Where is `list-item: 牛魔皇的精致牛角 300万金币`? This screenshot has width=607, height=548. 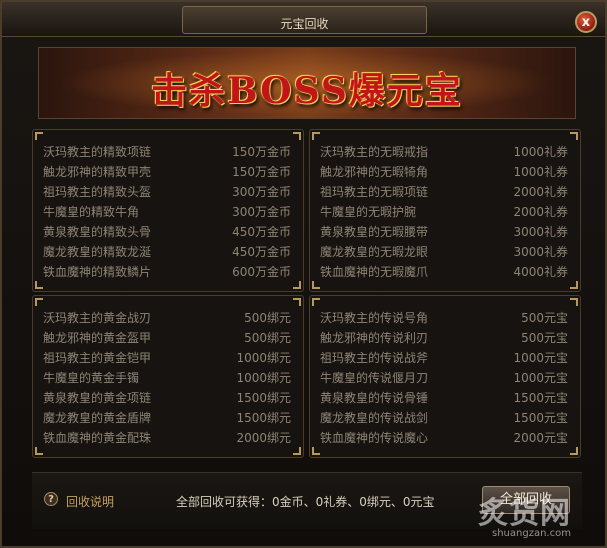
list-item: 牛魔皇的精致牛角 300万金币 is located at coordinates (168, 210).